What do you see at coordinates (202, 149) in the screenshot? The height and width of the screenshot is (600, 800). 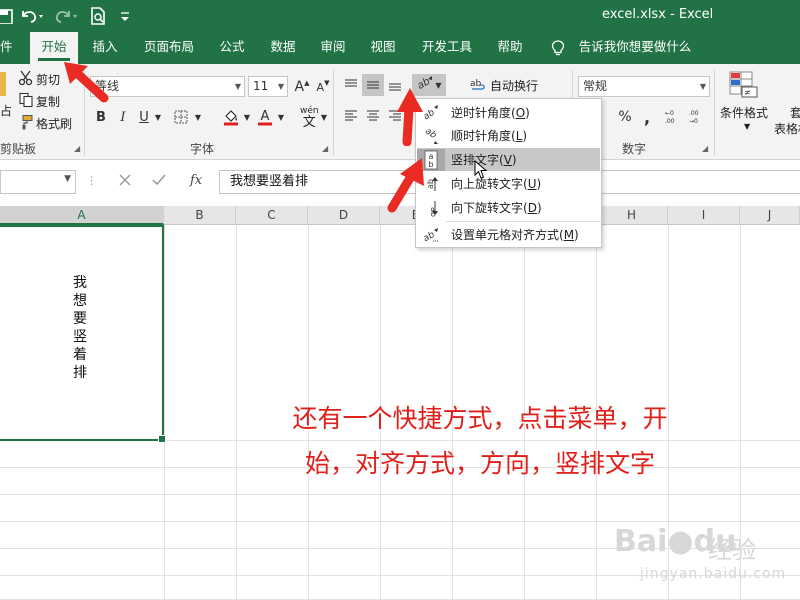 I see `font-group-label: 字体` at bounding box center [202, 149].